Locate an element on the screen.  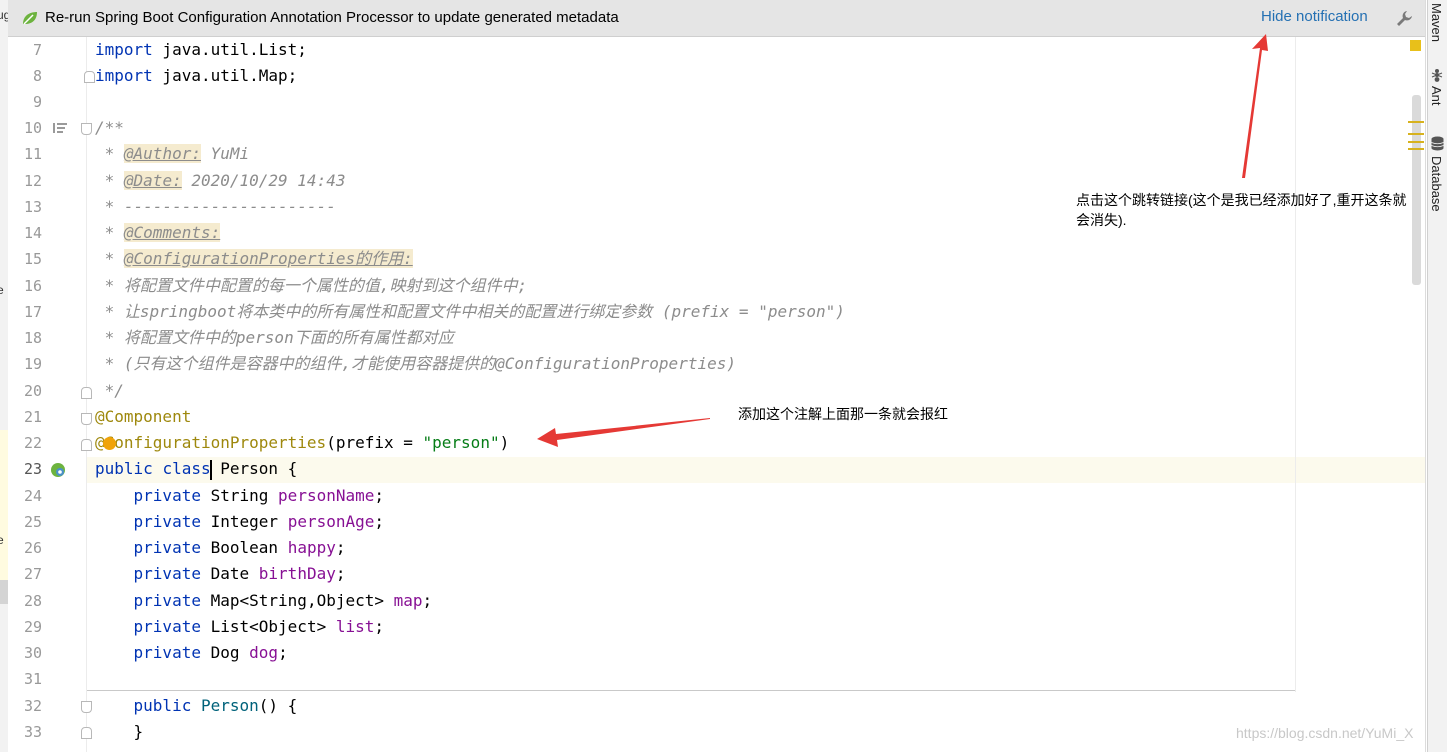
ant-icon is located at coordinates (1437, 75).